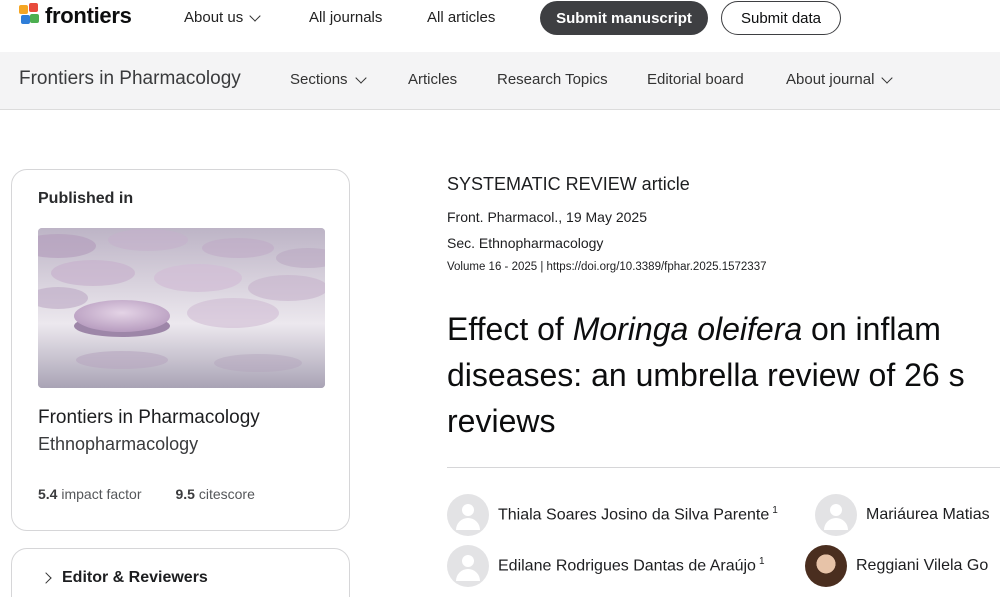 The image size is (1000, 597). I want to click on author-1-affiliation: 1, so click(775, 511).